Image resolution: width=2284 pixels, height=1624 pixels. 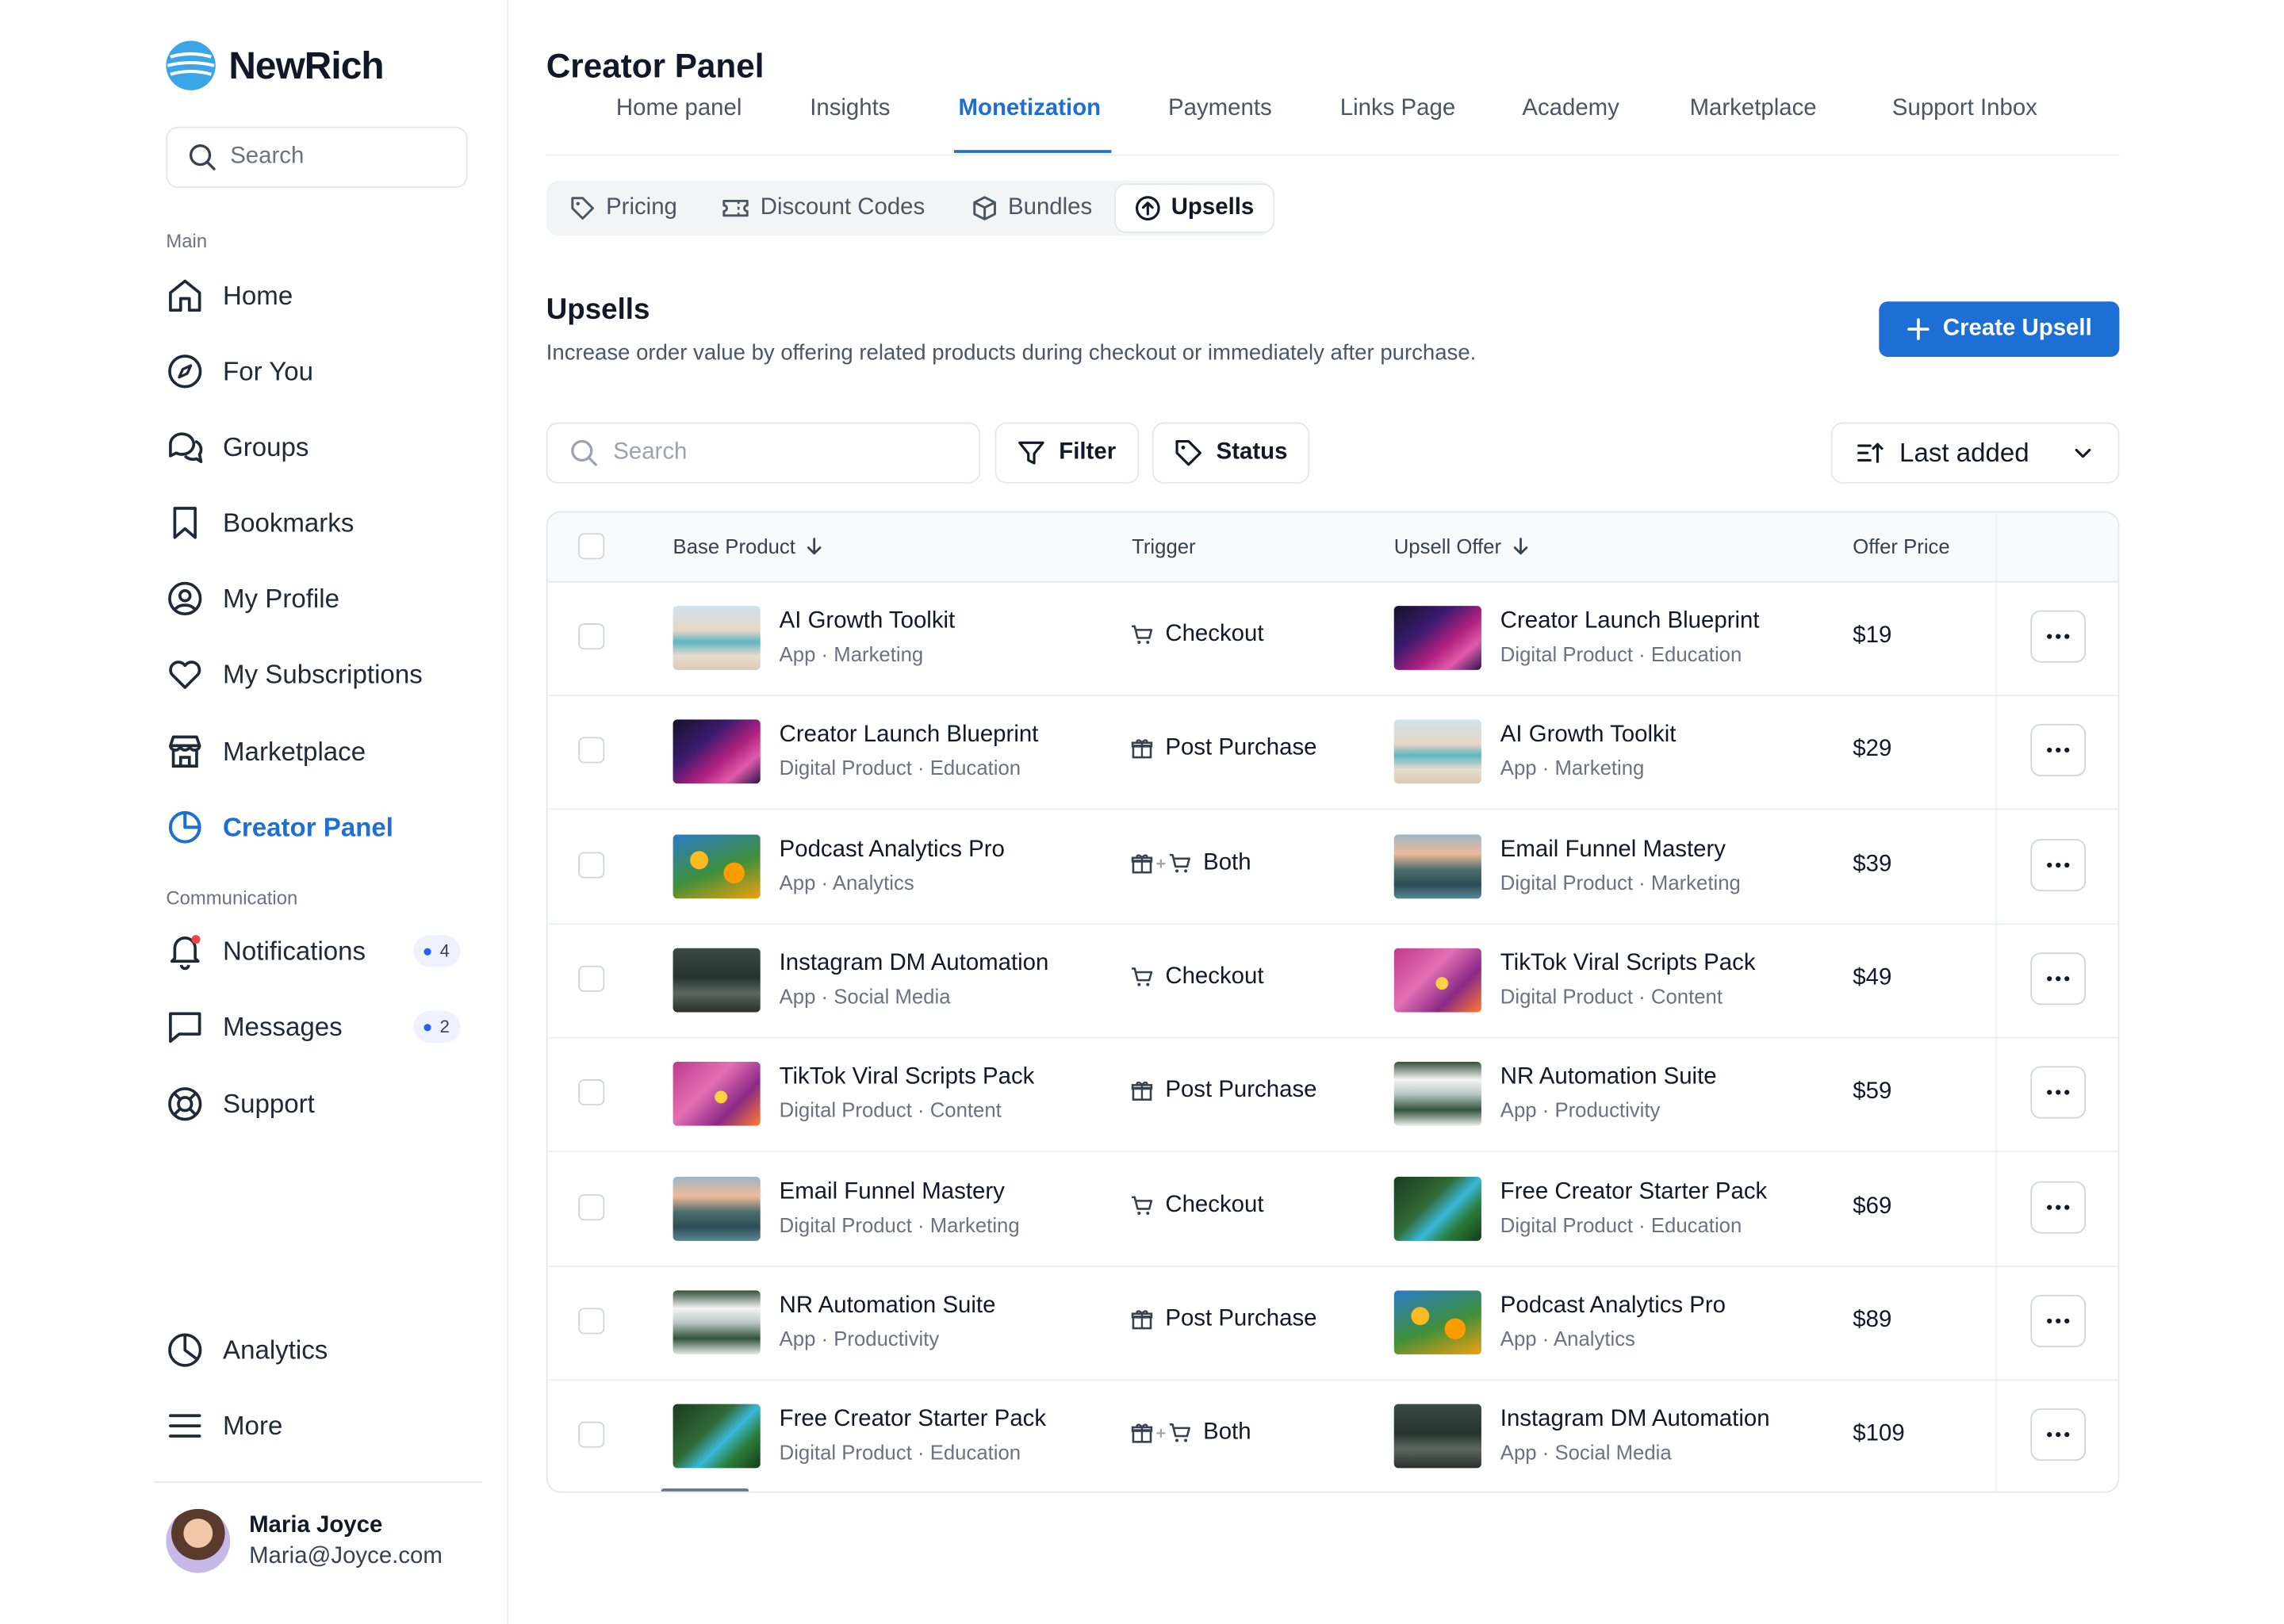 I want to click on column-label: Trigger, so click(x=1164, y=546).